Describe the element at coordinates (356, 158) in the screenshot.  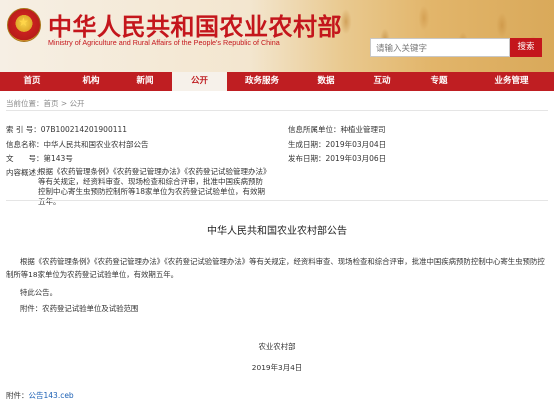
I see `publish-date-value: 2019年03月06日` at that location.